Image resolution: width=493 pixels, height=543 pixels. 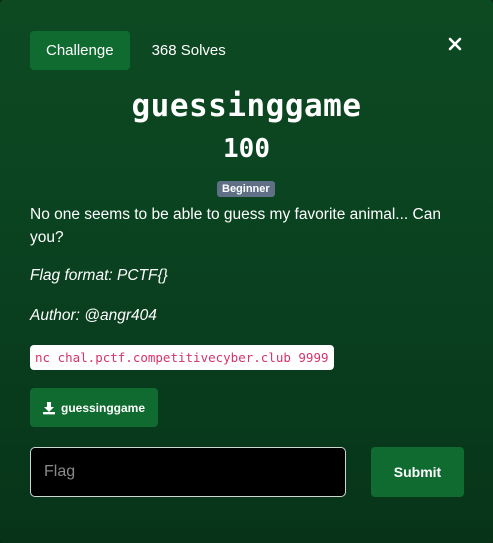 I want to click on download-file-label: guessinggame, so click(x=103, y=407).